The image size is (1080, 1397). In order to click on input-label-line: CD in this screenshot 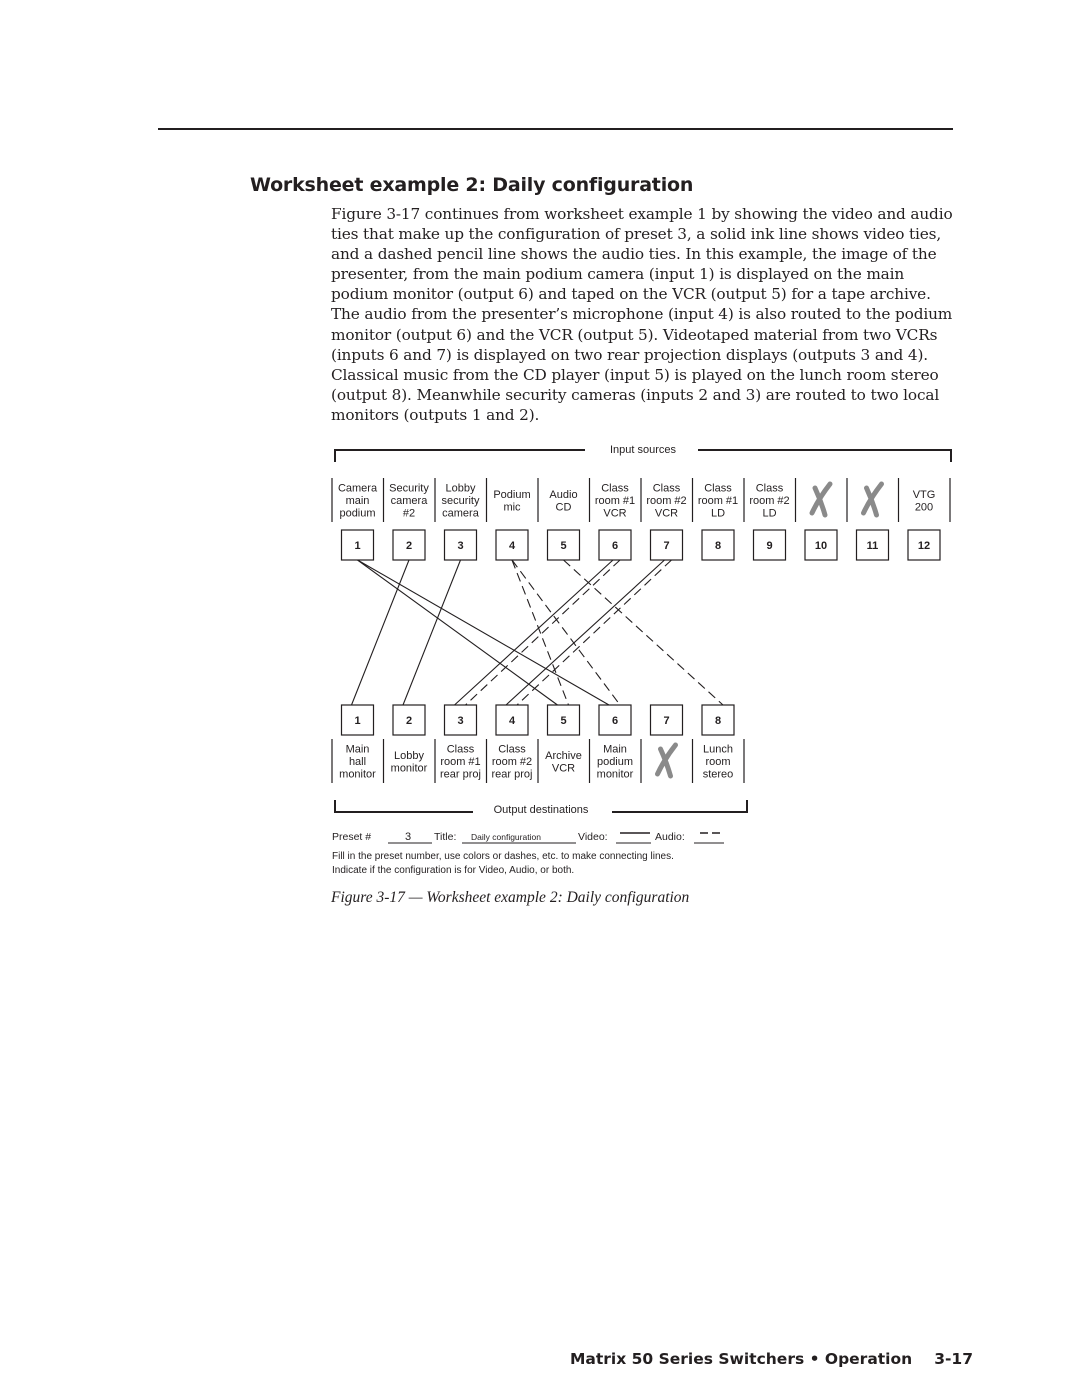, I will do `click(564, 507)`.